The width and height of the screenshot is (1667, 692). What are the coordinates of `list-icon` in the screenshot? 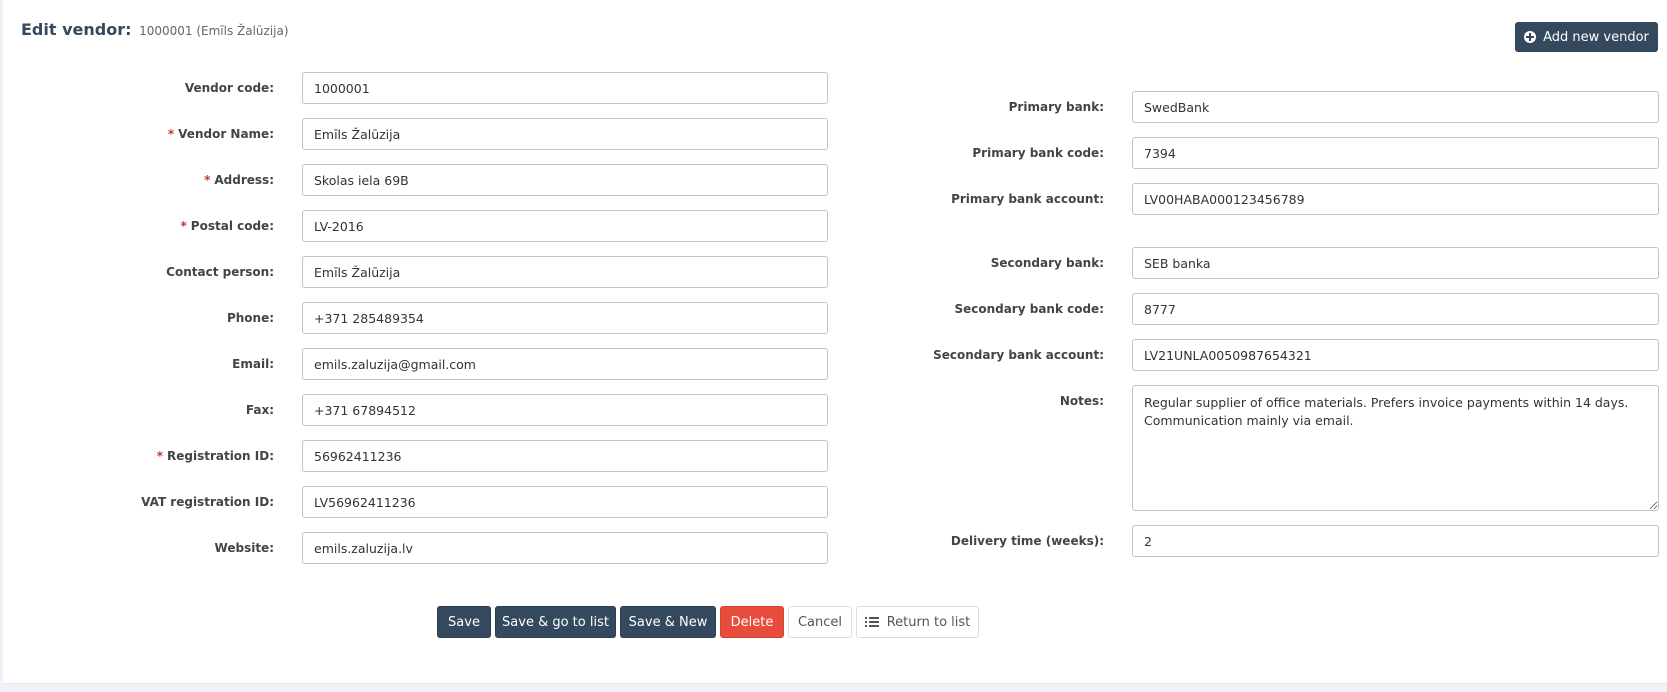 It's located at (871, 622).